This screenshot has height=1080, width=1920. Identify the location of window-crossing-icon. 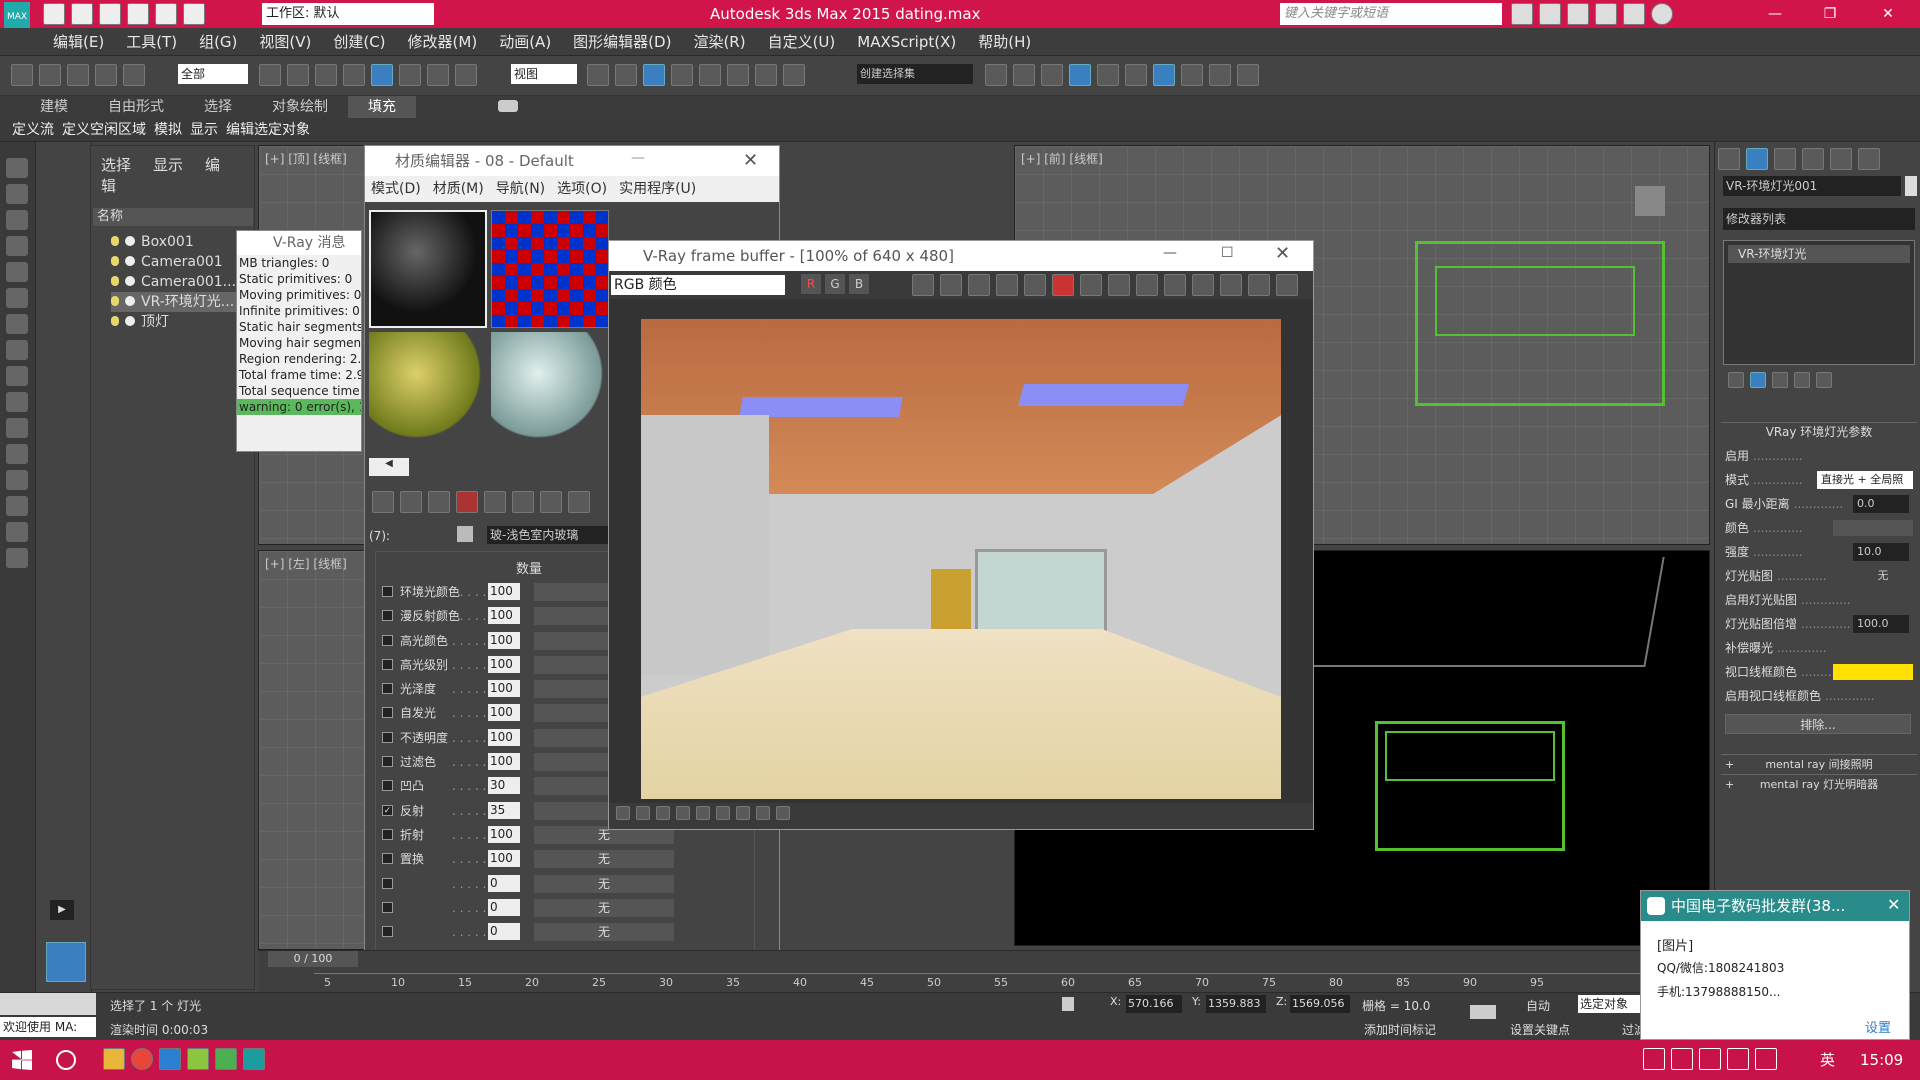
(354, 75).